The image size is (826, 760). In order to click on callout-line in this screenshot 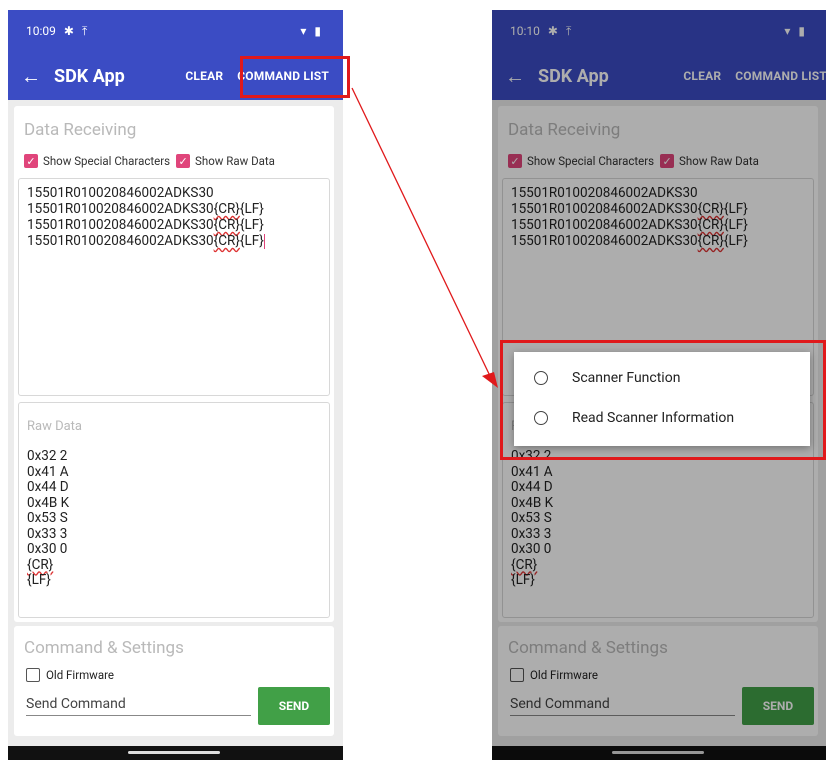, I will do `click(421, 233)`.